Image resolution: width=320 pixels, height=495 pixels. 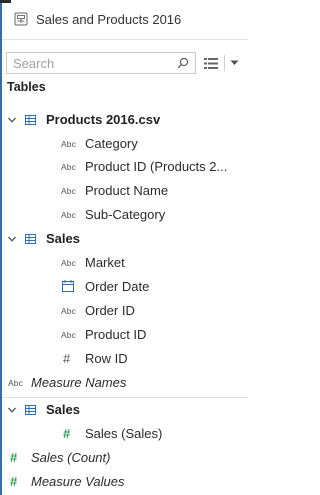 I want to click on field-row: Abc Order ID, so click(x=124, y=311).